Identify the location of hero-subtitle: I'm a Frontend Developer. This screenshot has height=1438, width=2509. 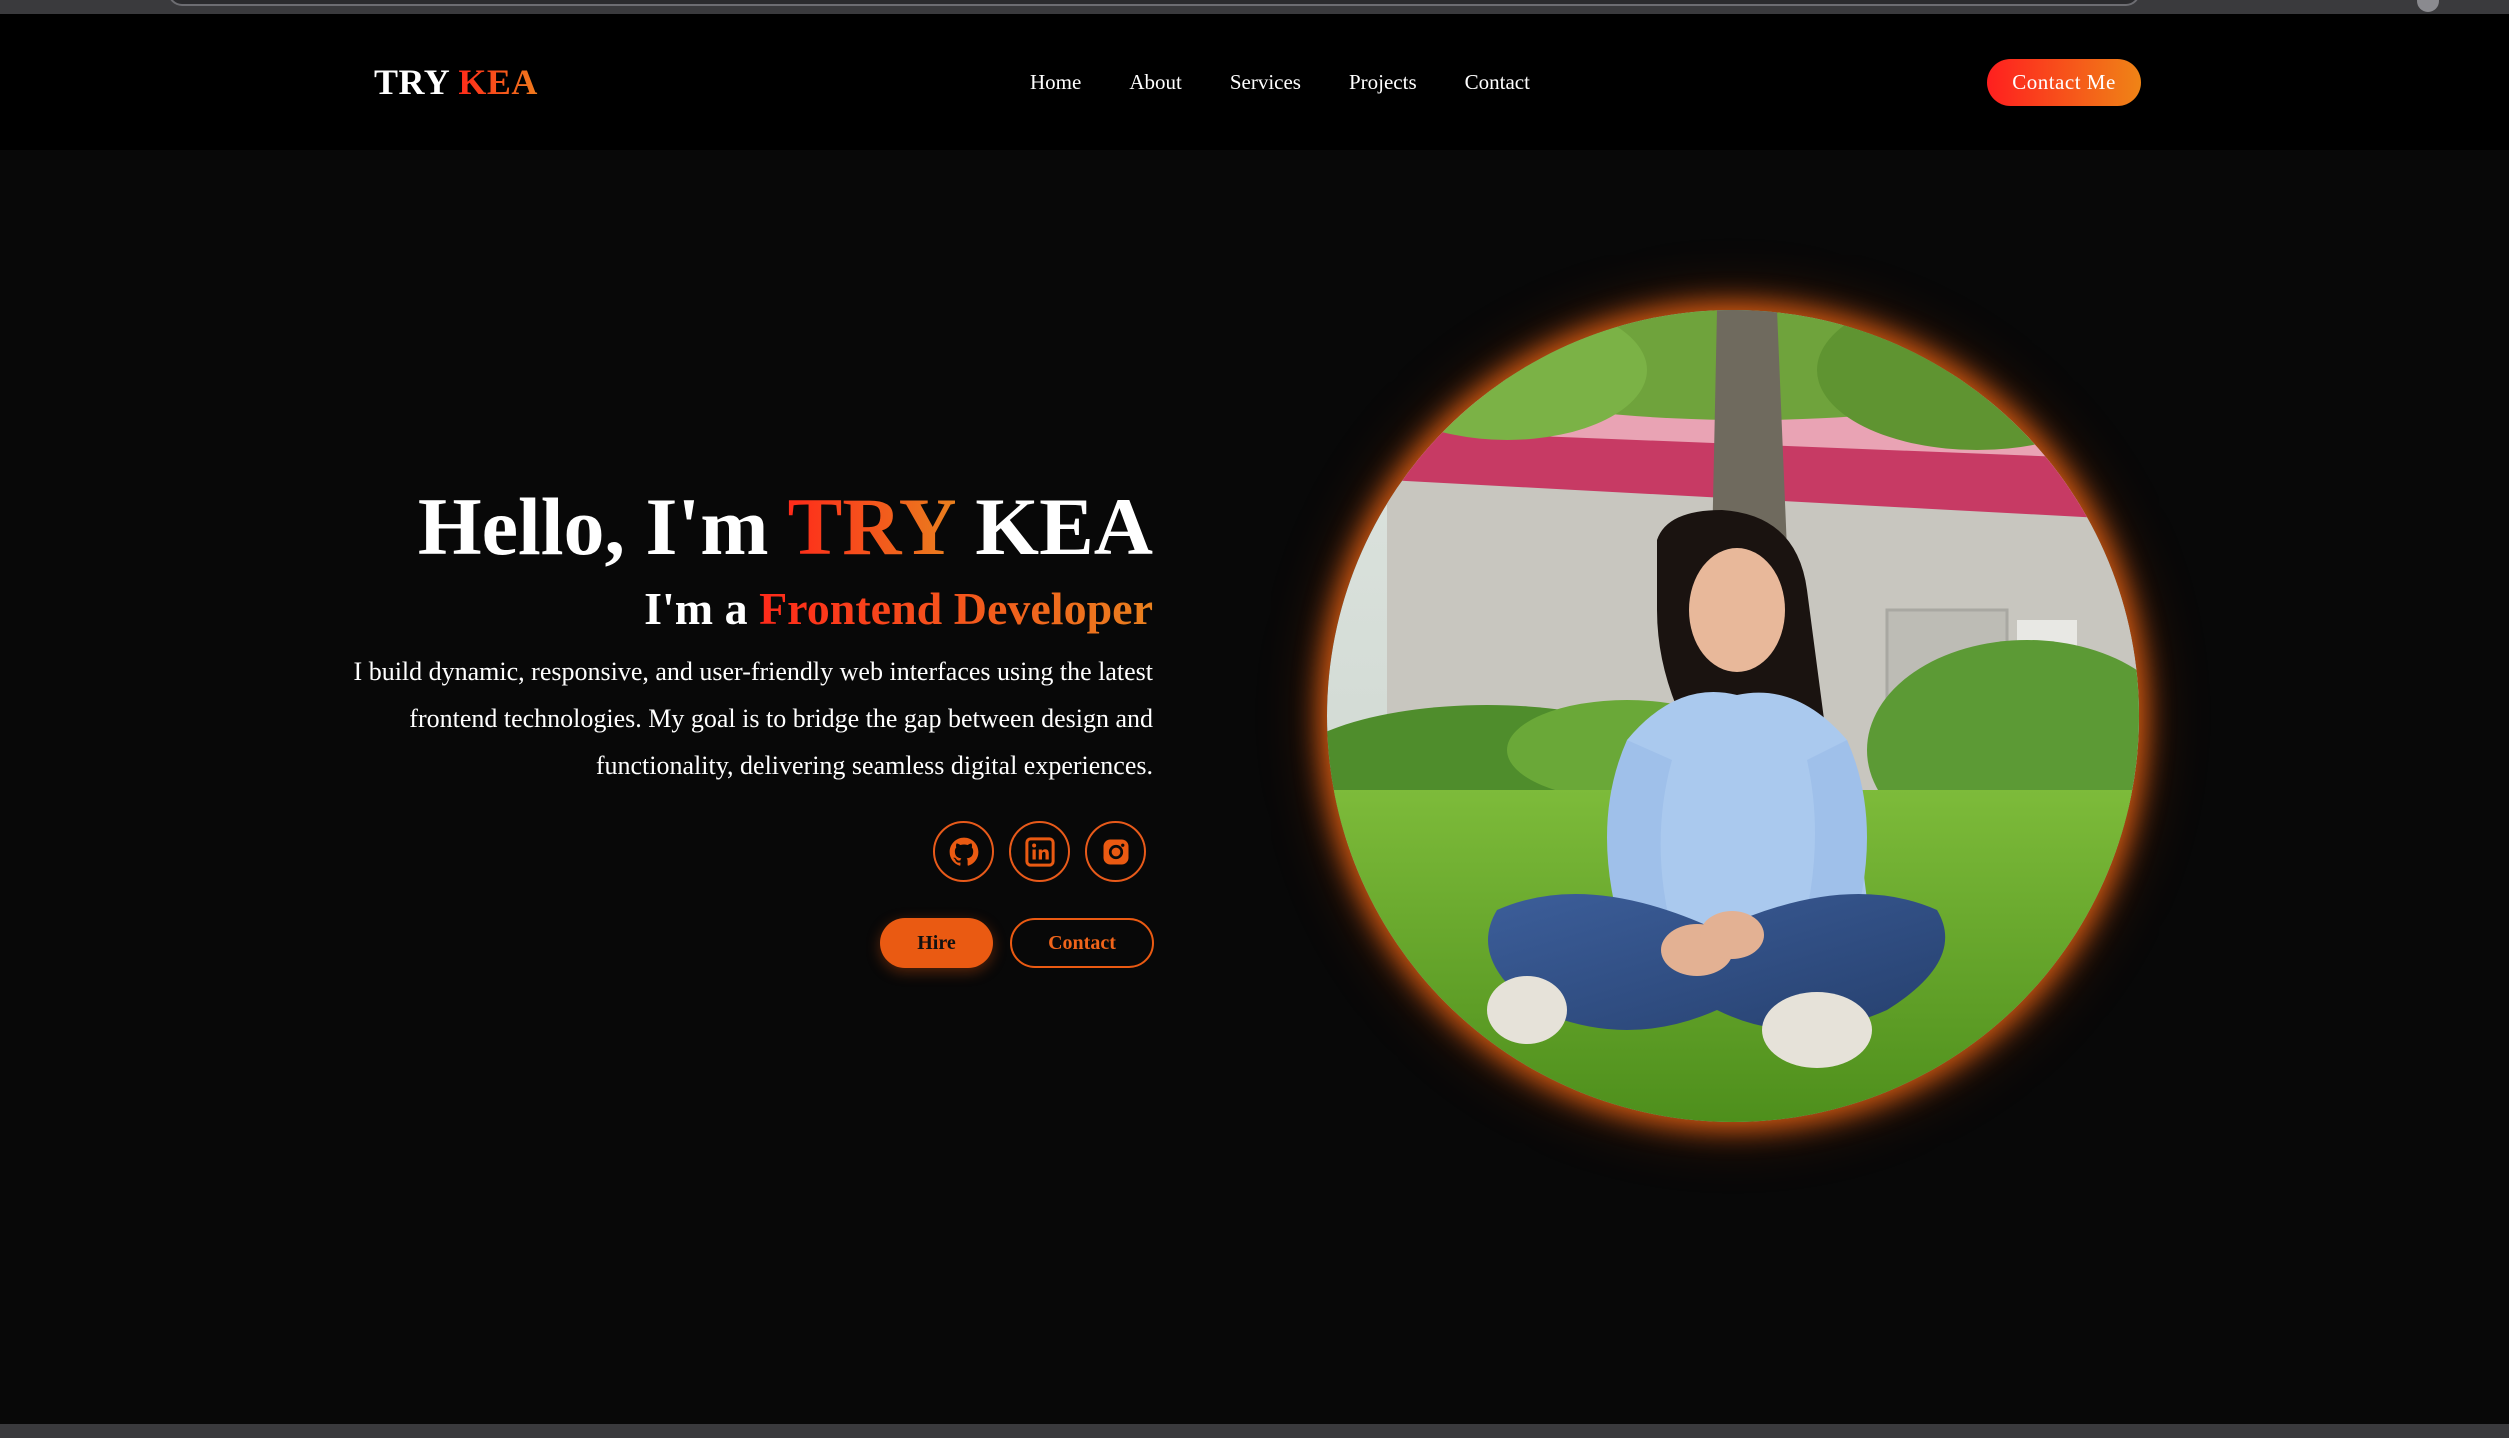
(743, 609).